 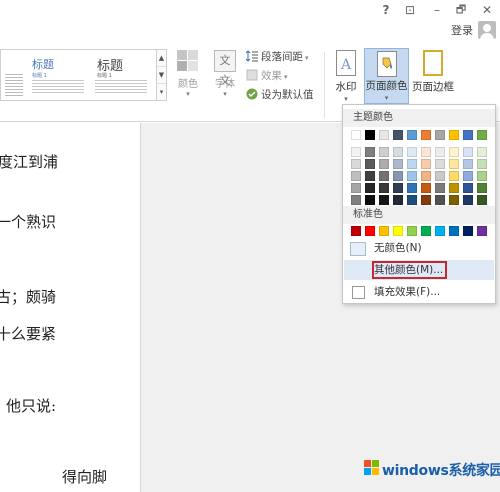 What do you see at coordinates (386, 98) in the screenshot?
I see `chevron-down-icon: ▾` at bounding box center [386, 98].